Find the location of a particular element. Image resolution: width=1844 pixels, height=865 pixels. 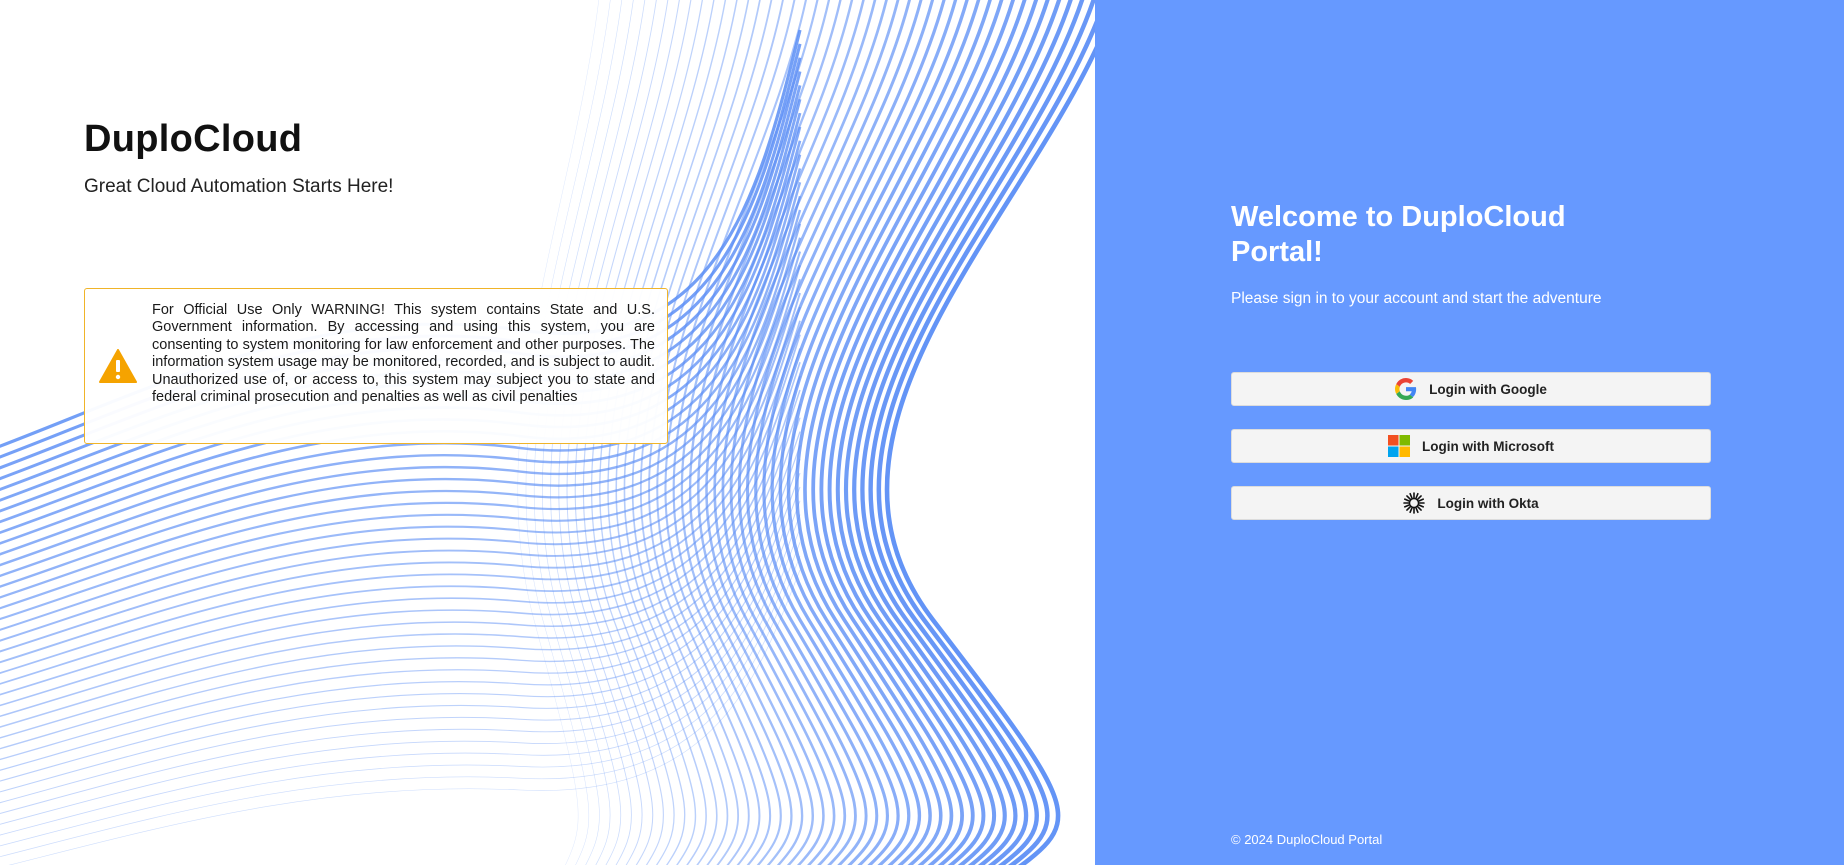

okta-icon is located at coordinates (1414, 503).